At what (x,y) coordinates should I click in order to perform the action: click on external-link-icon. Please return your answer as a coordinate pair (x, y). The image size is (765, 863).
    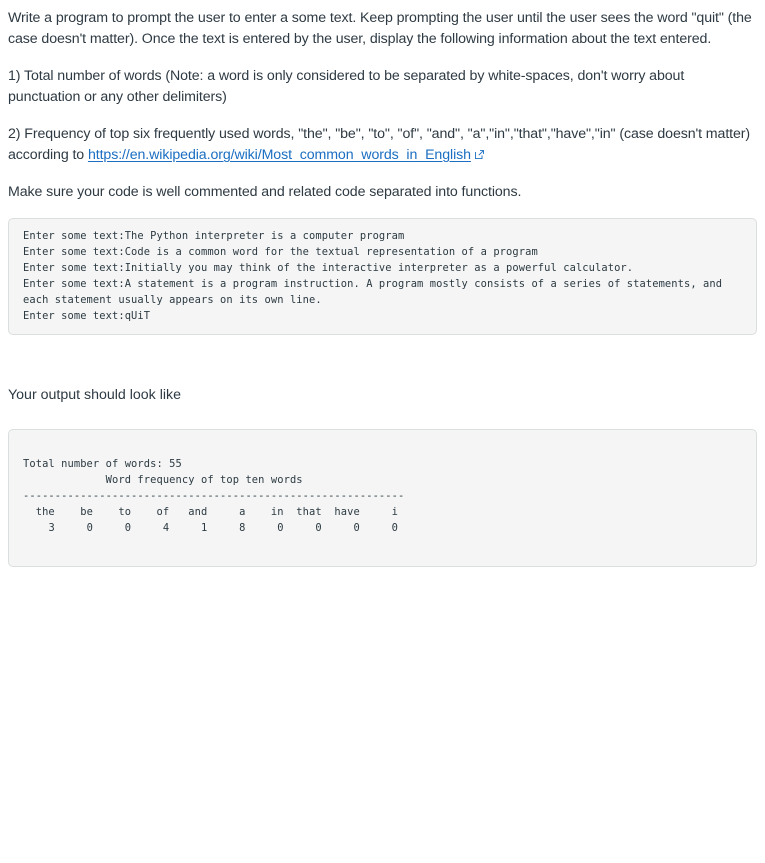
    Looking at the image, I should click on (479, 154).